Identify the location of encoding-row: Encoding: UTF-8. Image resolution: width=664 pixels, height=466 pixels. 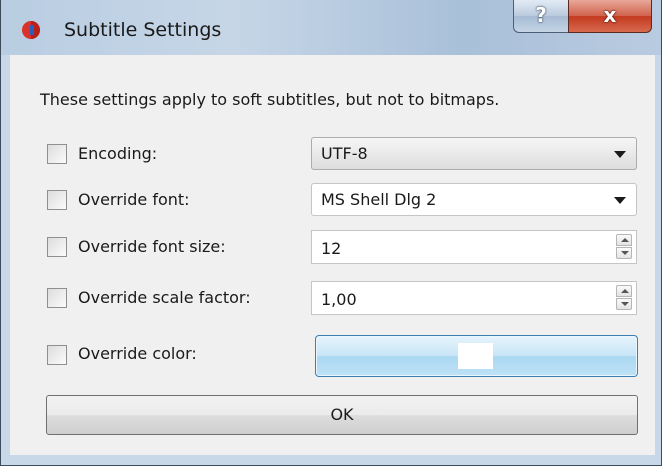
(332, 155).